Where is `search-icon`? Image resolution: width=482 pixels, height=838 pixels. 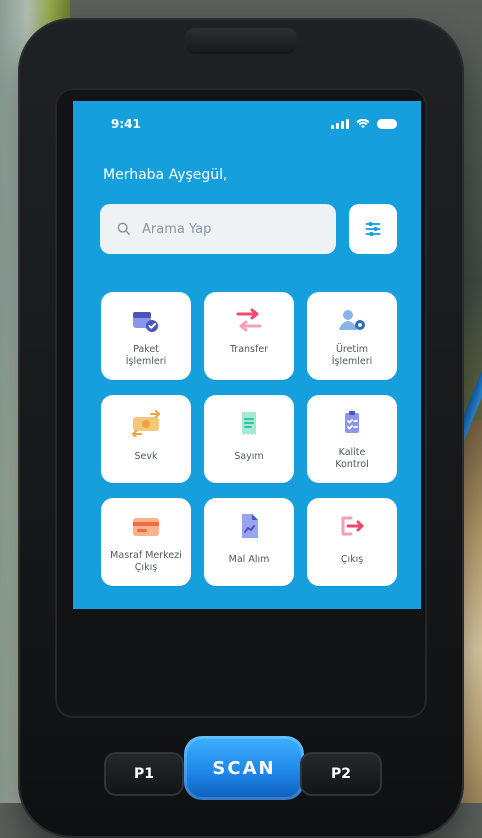 search-icon is located at coordinates (123, 228).